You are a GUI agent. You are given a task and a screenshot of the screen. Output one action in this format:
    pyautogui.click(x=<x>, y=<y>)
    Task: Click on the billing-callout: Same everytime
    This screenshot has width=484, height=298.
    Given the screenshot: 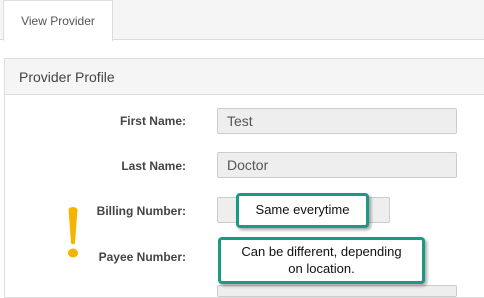 What is the action you would take?
    pyautogui.click(x=302, y=210)
    